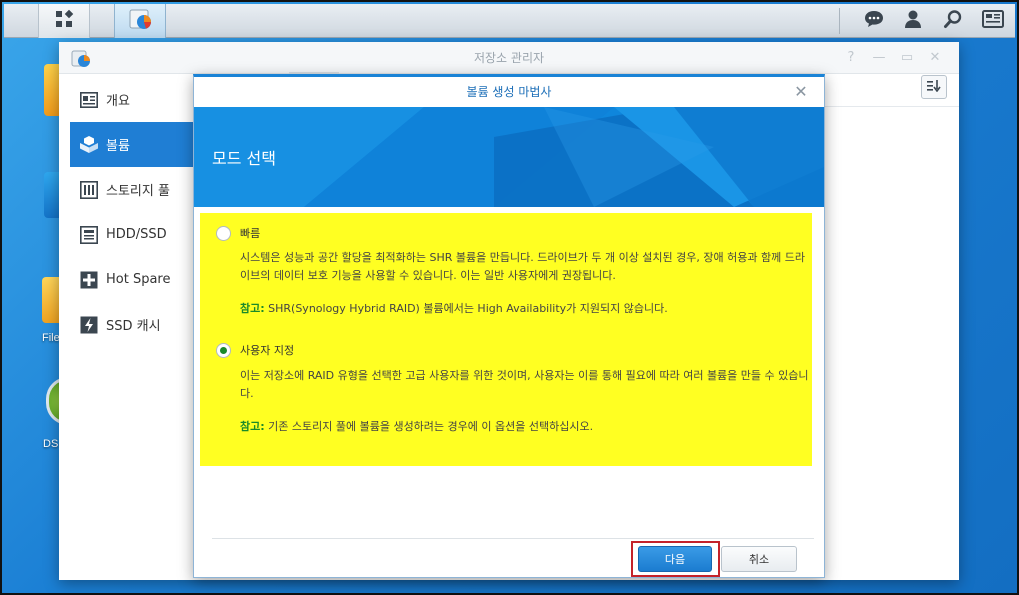 The width and height of the screenshot is (1019, 595). What do you see at coordinates (429, 426) in the screenshot?
I see `note-text: 기존 스토리지 풀에 볼륨을 생성하려는 경우에 이 옵션을 선택하십시오.` at bounding box center [429, 426].